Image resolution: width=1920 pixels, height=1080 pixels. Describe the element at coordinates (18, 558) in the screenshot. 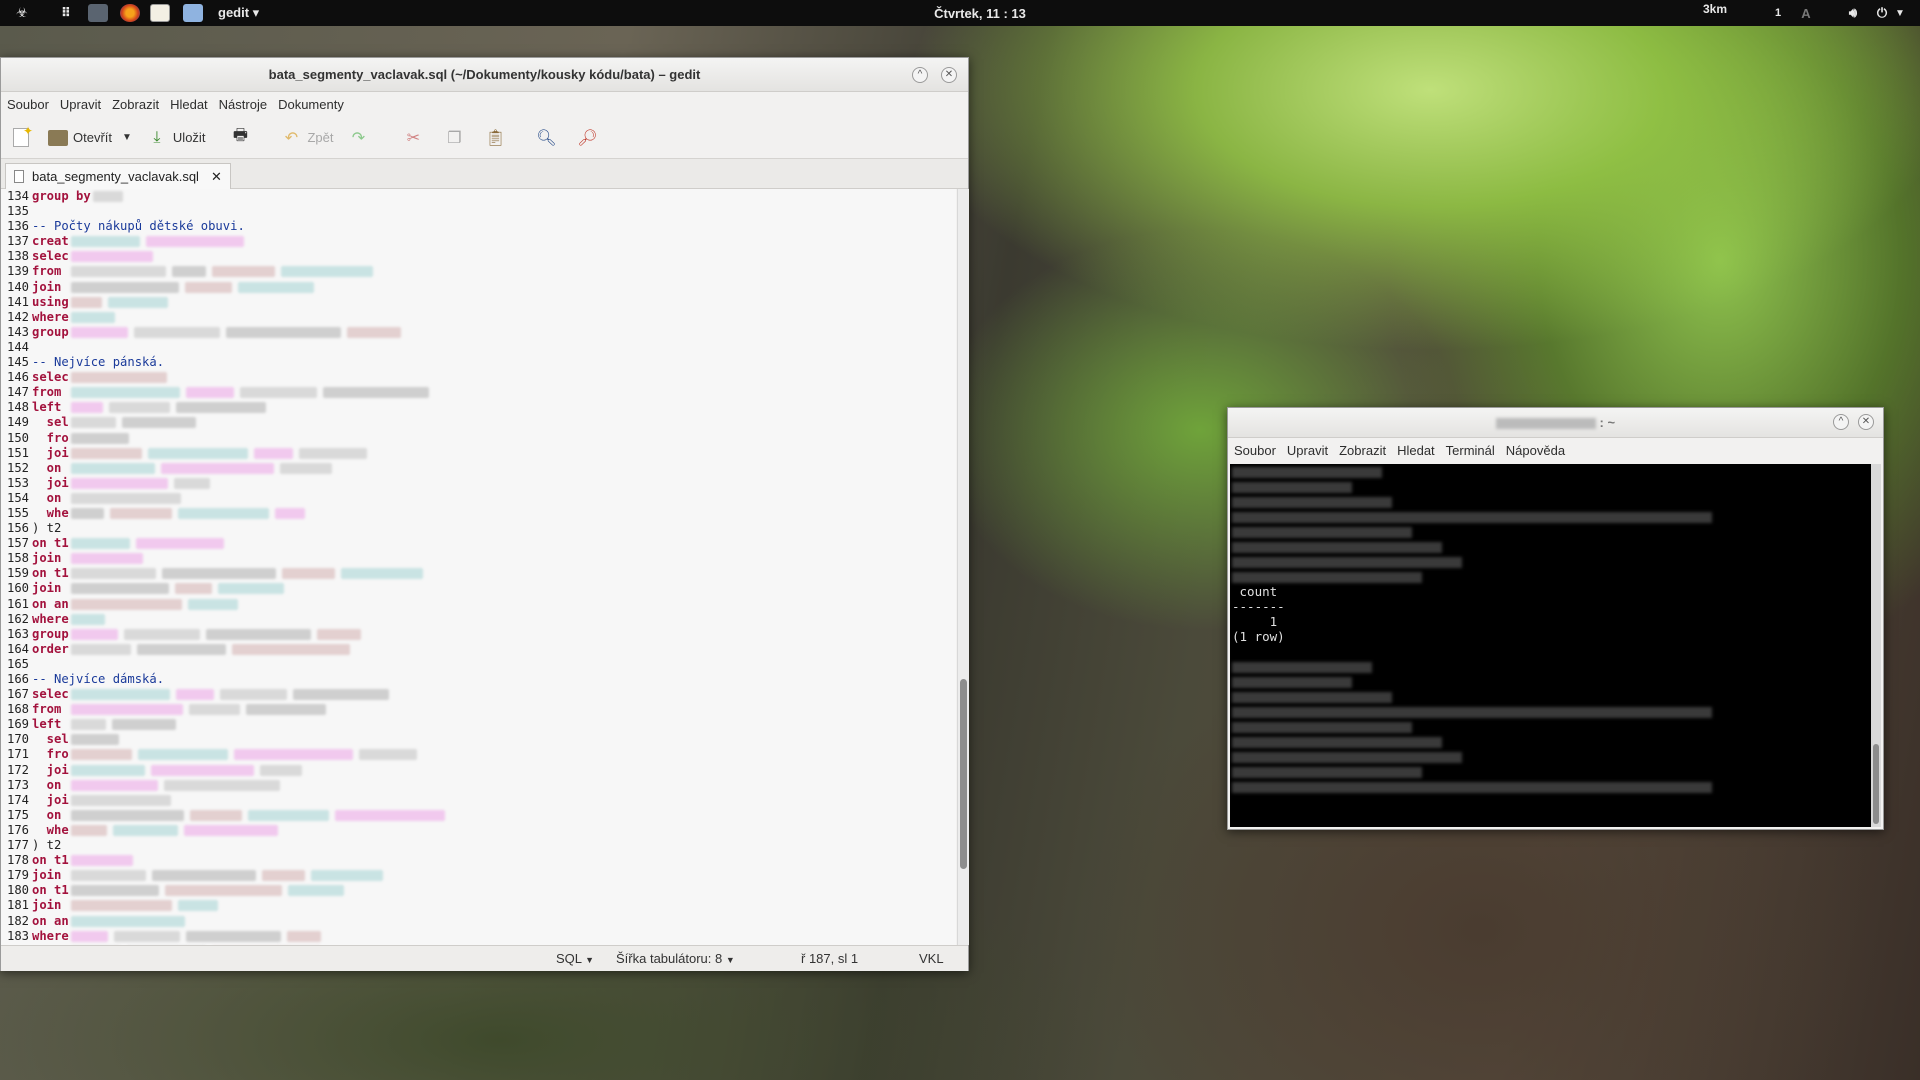

I see `line-number: 158` at that location.